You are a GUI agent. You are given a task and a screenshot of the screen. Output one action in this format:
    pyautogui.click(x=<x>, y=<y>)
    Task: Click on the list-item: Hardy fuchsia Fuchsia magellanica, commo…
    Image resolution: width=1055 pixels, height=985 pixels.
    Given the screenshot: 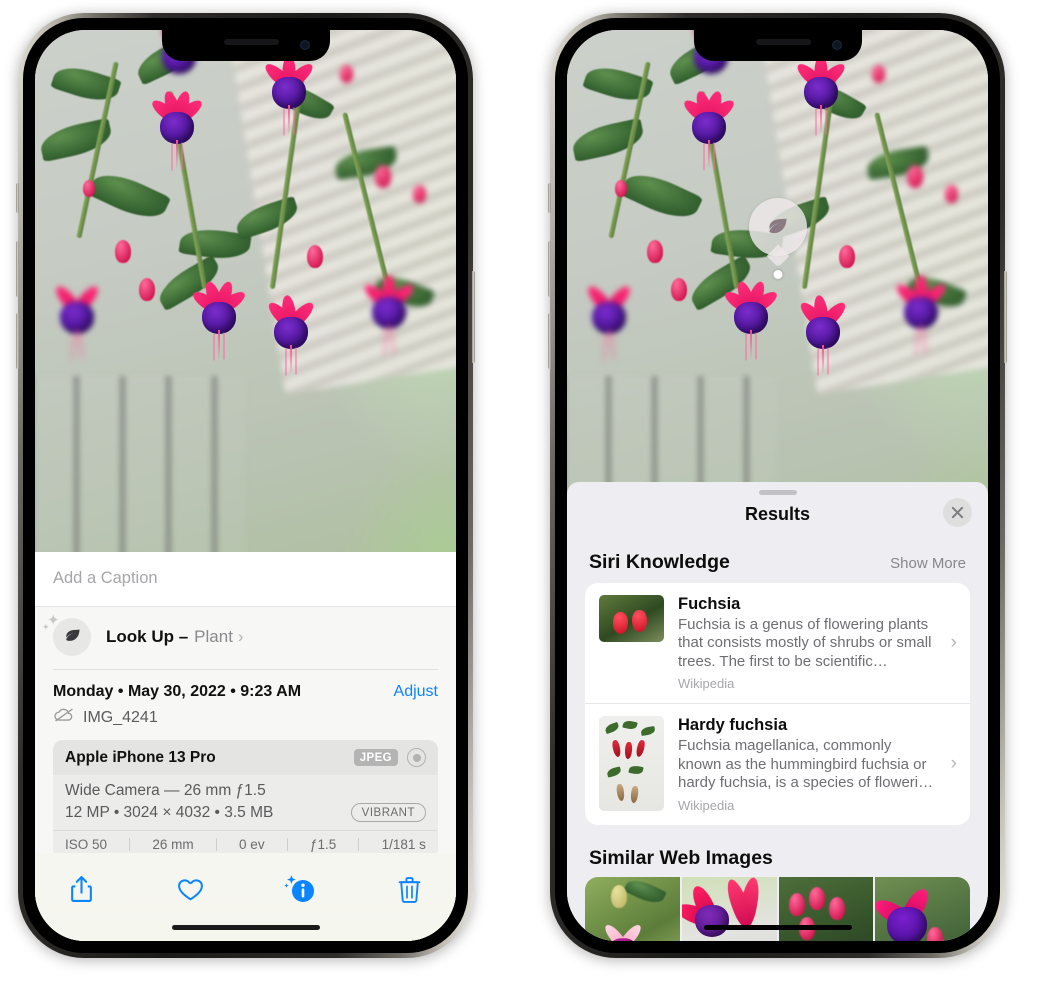 What is the action you would take?
    pyautogui.click(x=777, y=763)
    